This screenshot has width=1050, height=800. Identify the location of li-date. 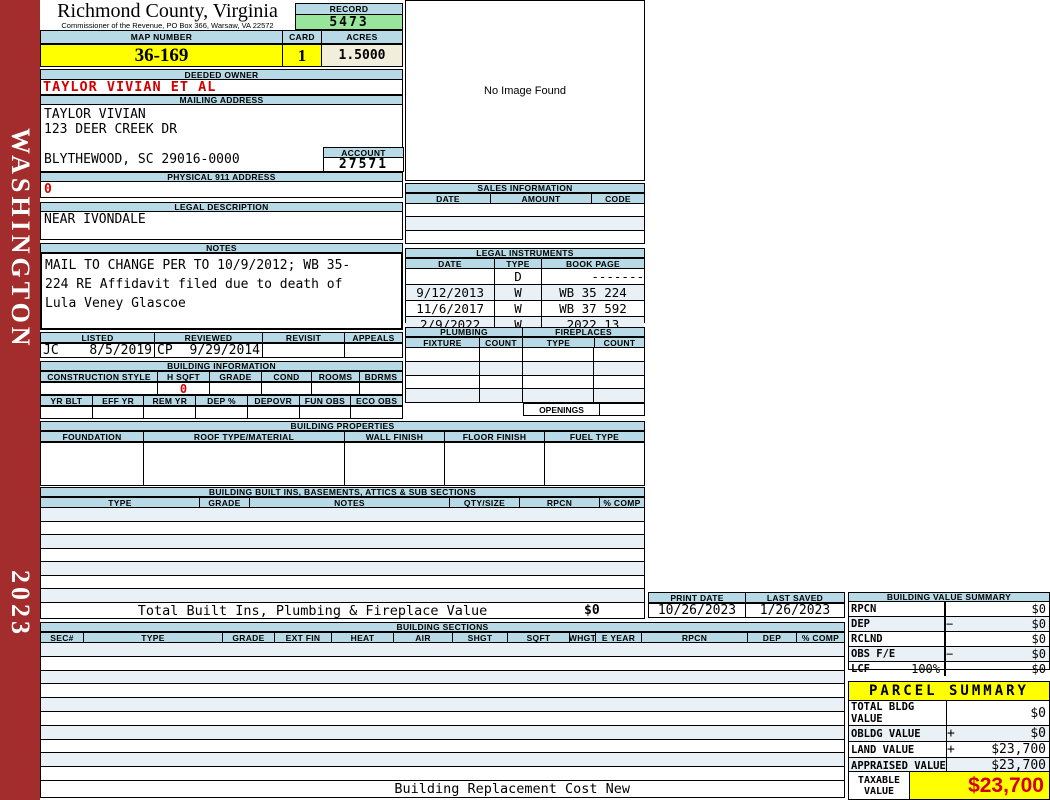
(451, 276).